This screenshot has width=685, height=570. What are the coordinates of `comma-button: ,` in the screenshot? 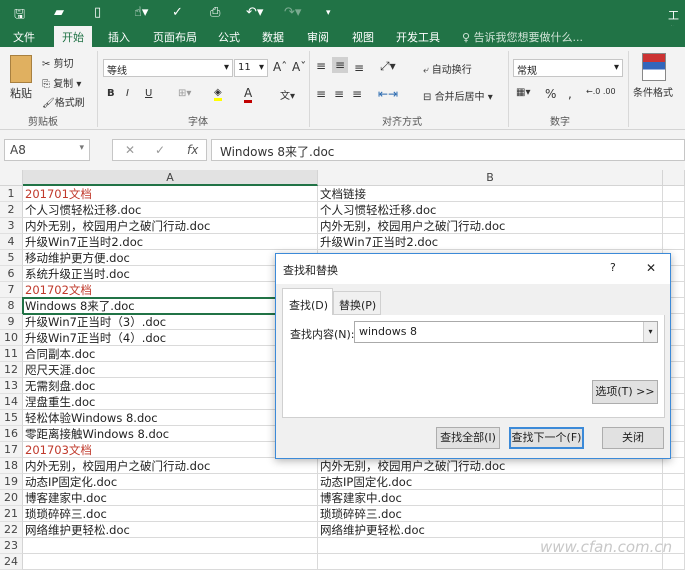 It's located at (570, 94).